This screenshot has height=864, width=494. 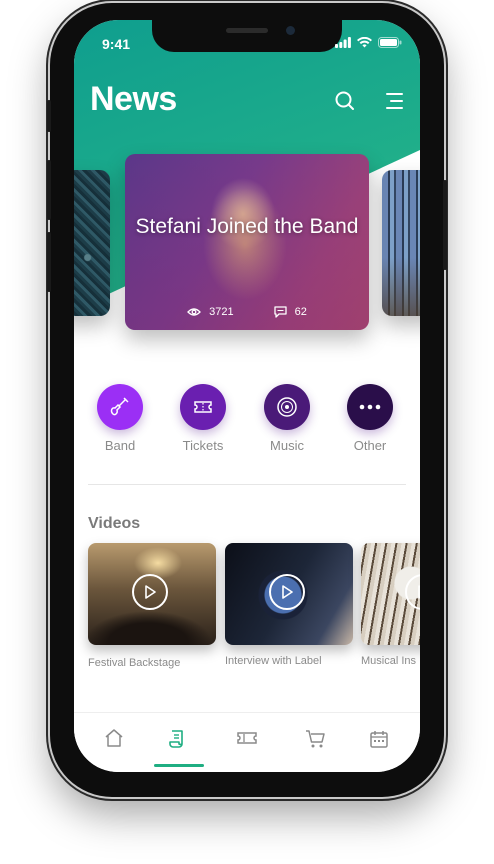 I want to click on wifi-icon, so click(x=364, y=42).